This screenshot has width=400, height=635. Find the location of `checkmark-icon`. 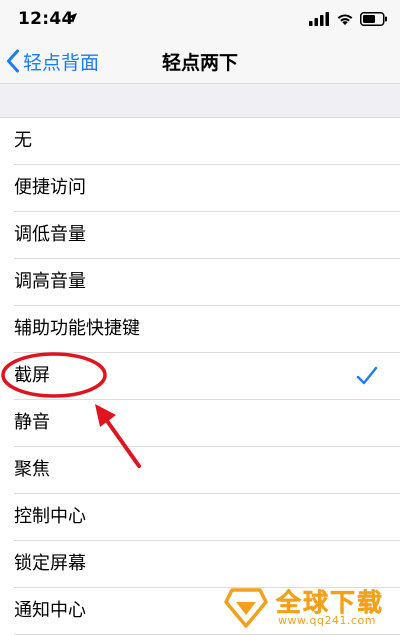

checkmark-icon is located at coordinates (367, 375).